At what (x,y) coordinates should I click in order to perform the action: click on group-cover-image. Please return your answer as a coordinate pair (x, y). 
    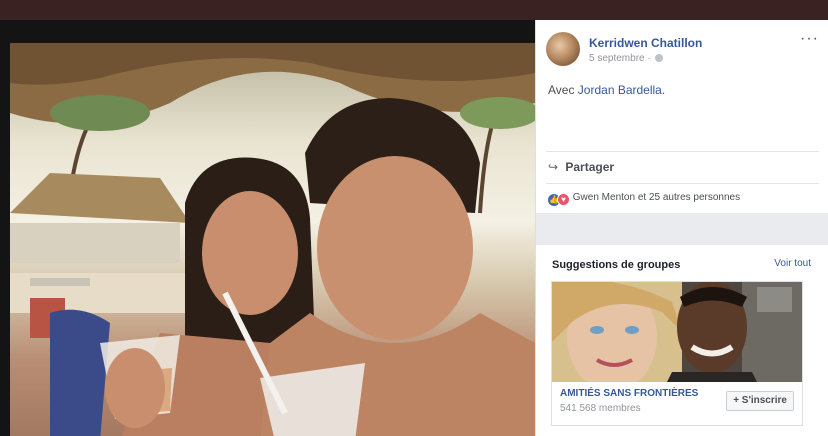
    Looking at the image, I should click on (677, 332).